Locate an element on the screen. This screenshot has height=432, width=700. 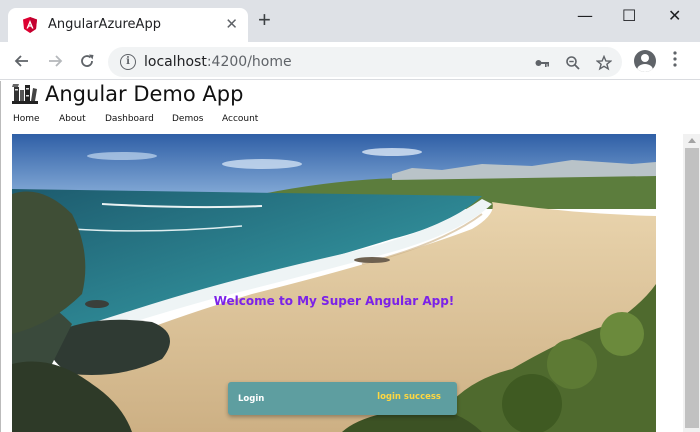
browser-toolbar: i localhost:4200/home is located at coordinates (350, 61).